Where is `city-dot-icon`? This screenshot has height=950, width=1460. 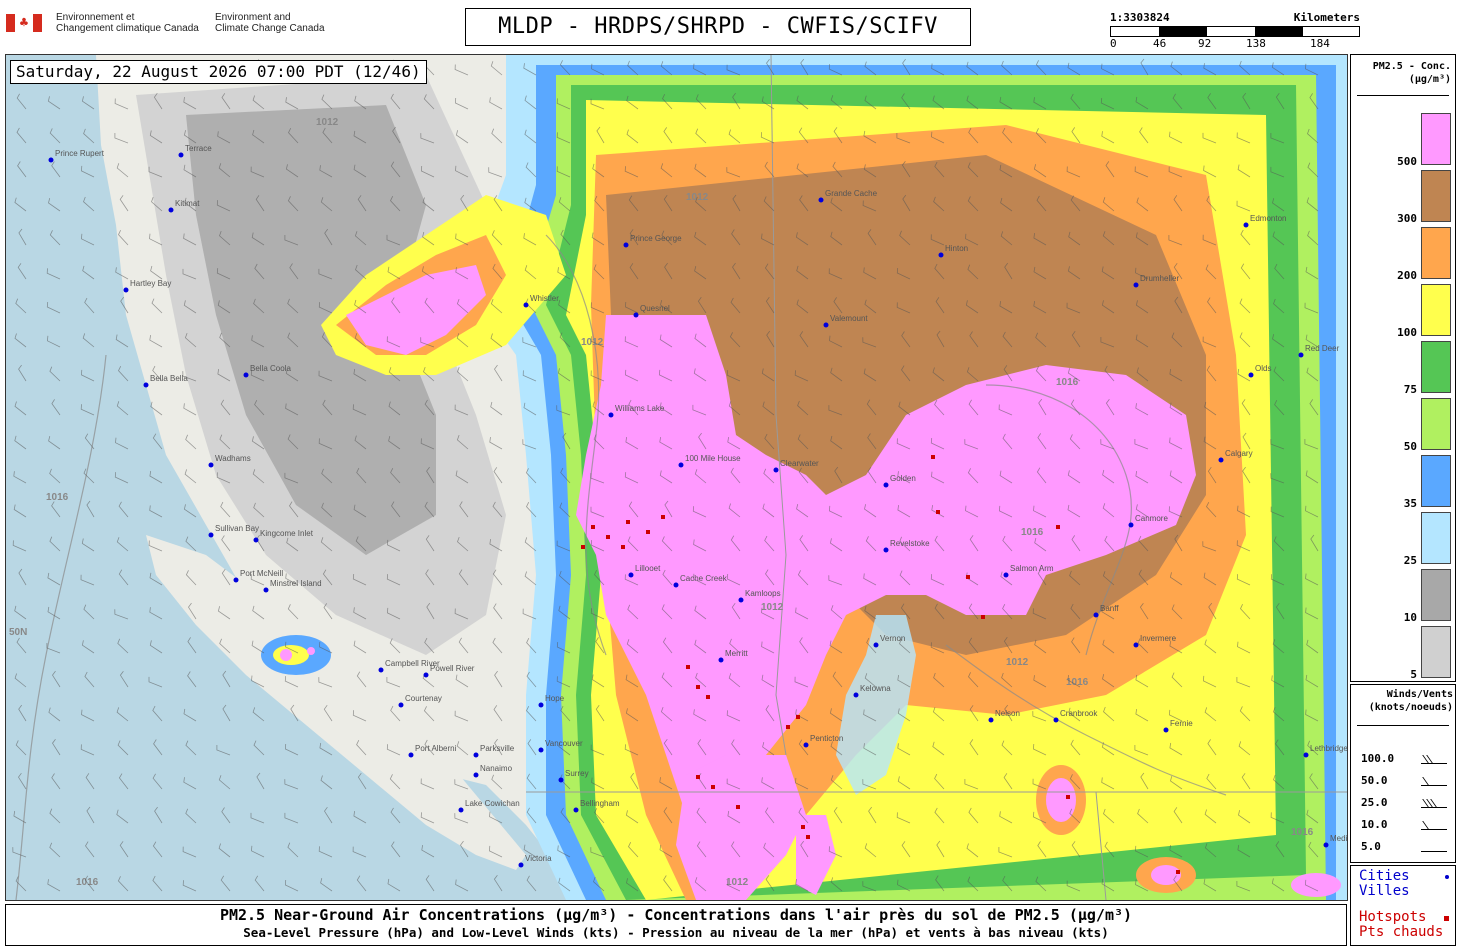 city-dot-icon is located at coordinates (1447, 877).